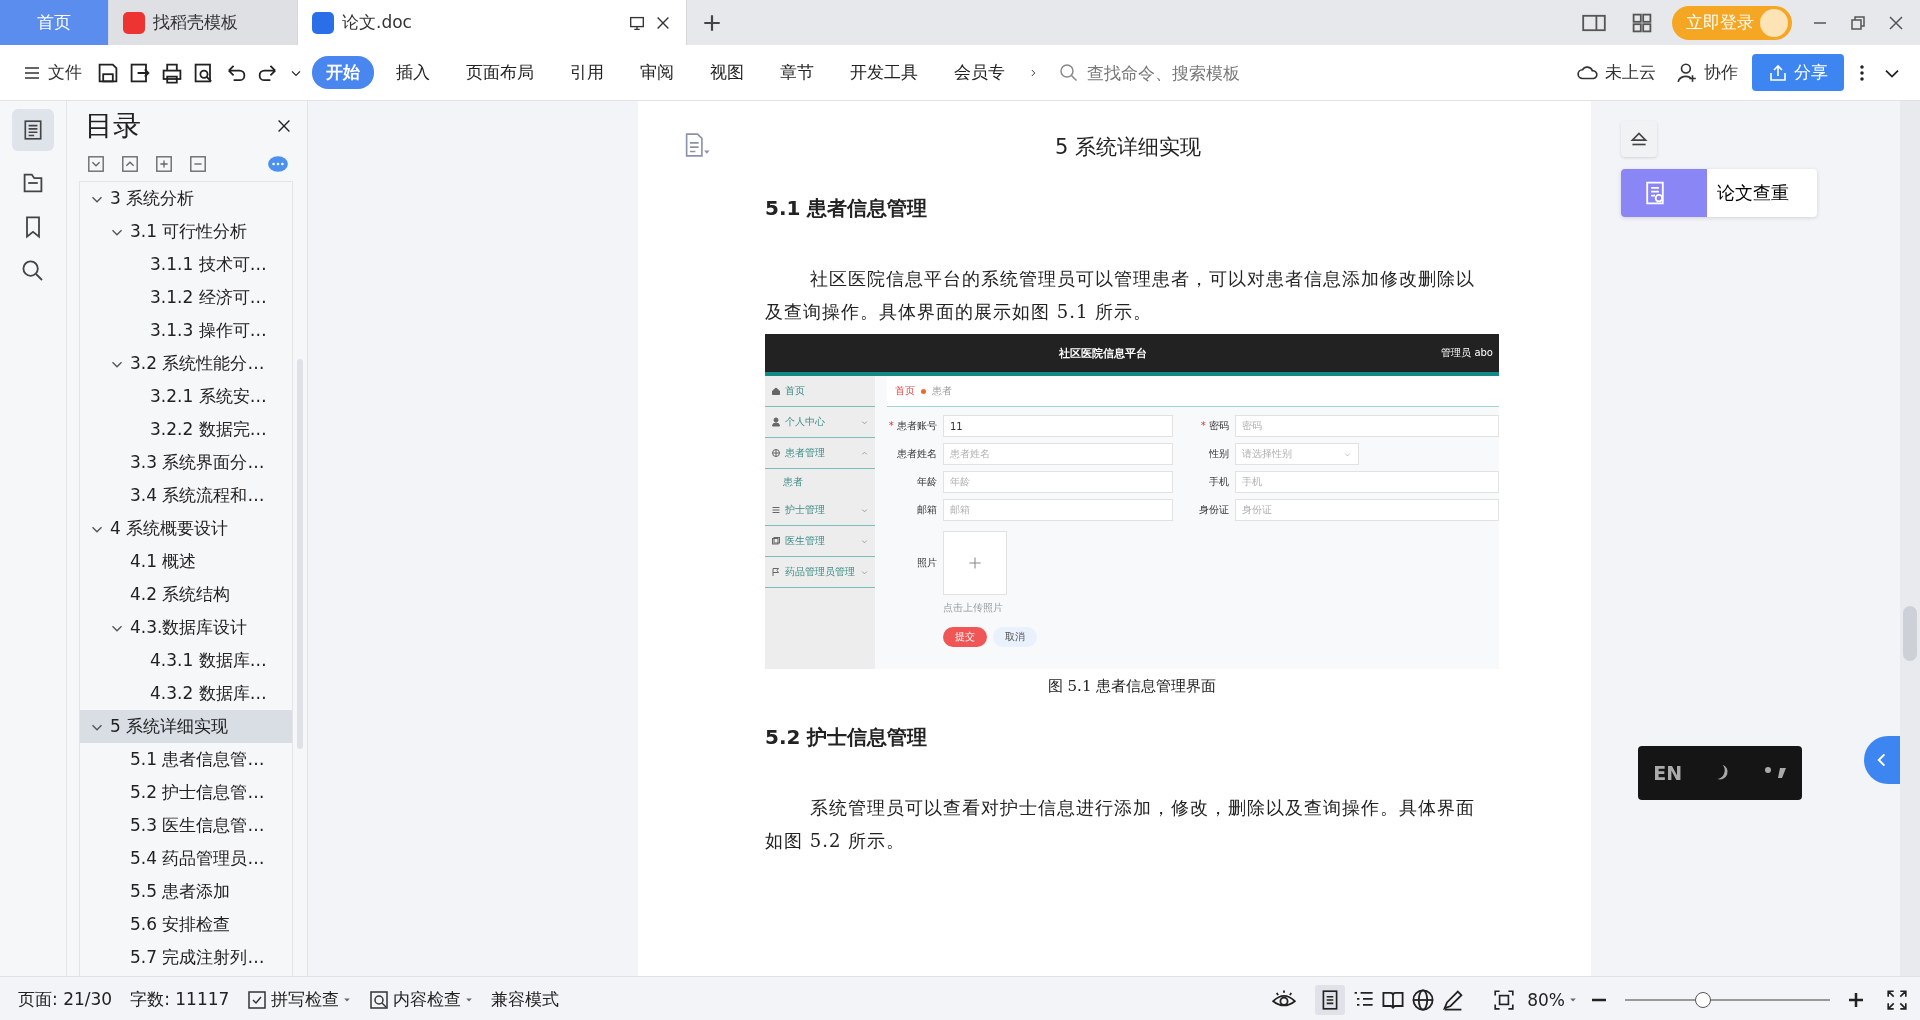  I want to click on input-method-bar: EN, so click(1720, 773).